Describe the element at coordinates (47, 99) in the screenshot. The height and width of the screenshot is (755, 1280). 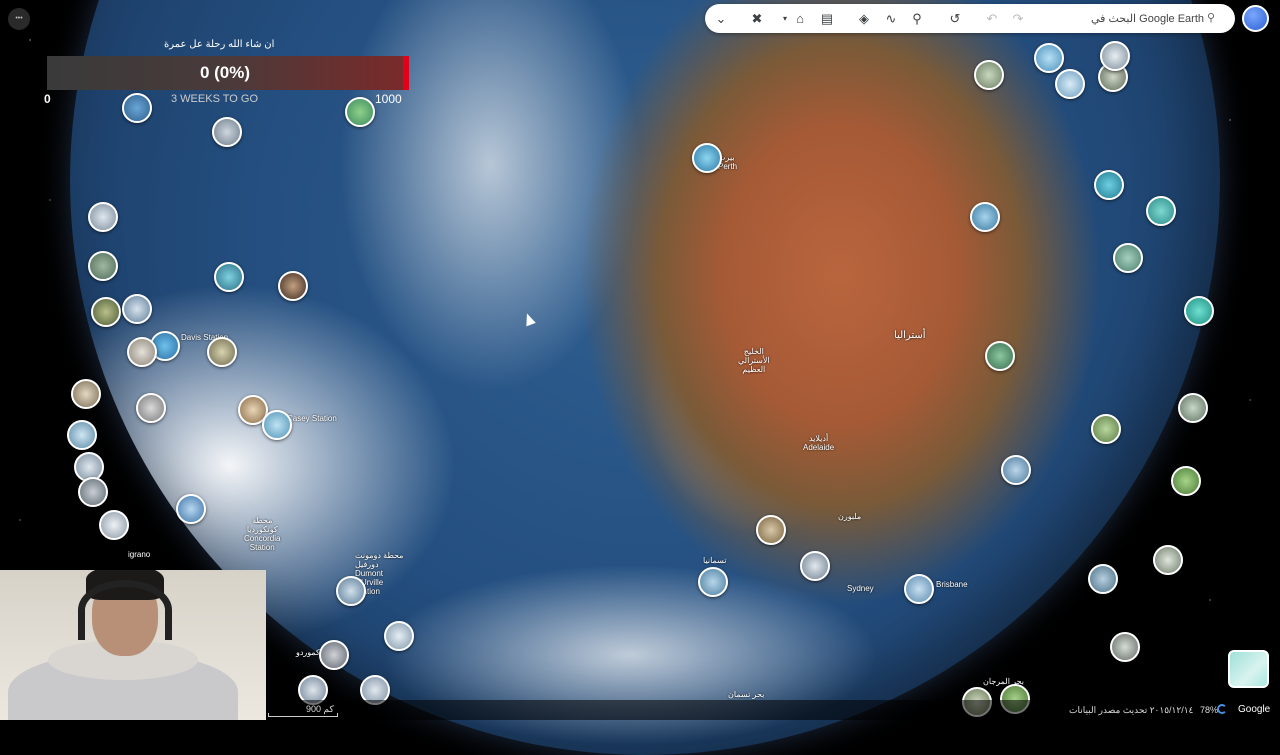
I see `progress-min-label: 0` at that location.